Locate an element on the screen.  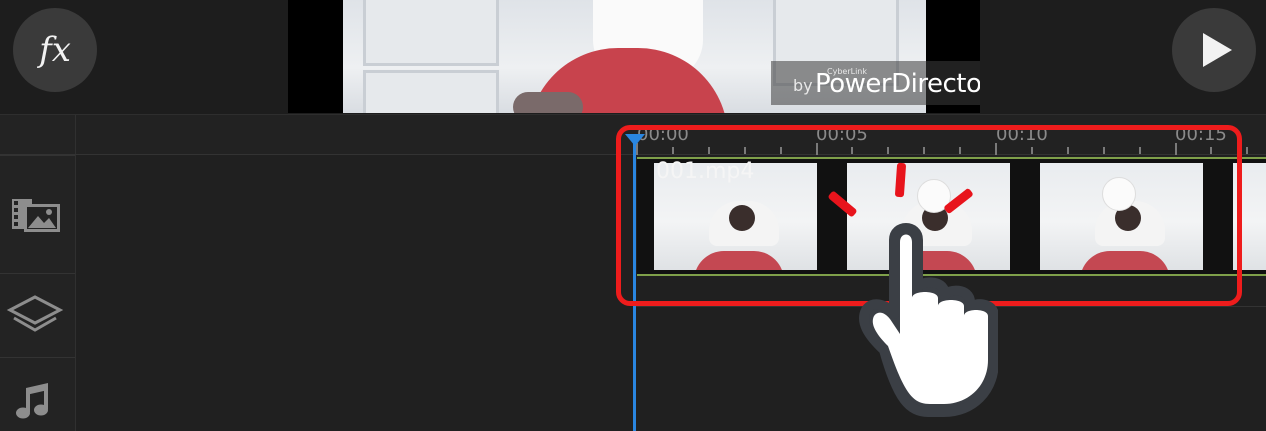
fx-icon: fx is located at coordinates (55, 50).